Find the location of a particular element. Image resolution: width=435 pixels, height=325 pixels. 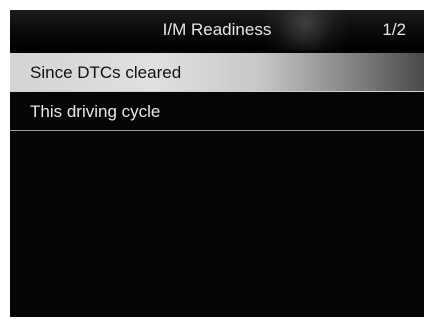

menu-item-since-dtcs-cleared: Since DTCs cleared is located at coordinates (217, 72).